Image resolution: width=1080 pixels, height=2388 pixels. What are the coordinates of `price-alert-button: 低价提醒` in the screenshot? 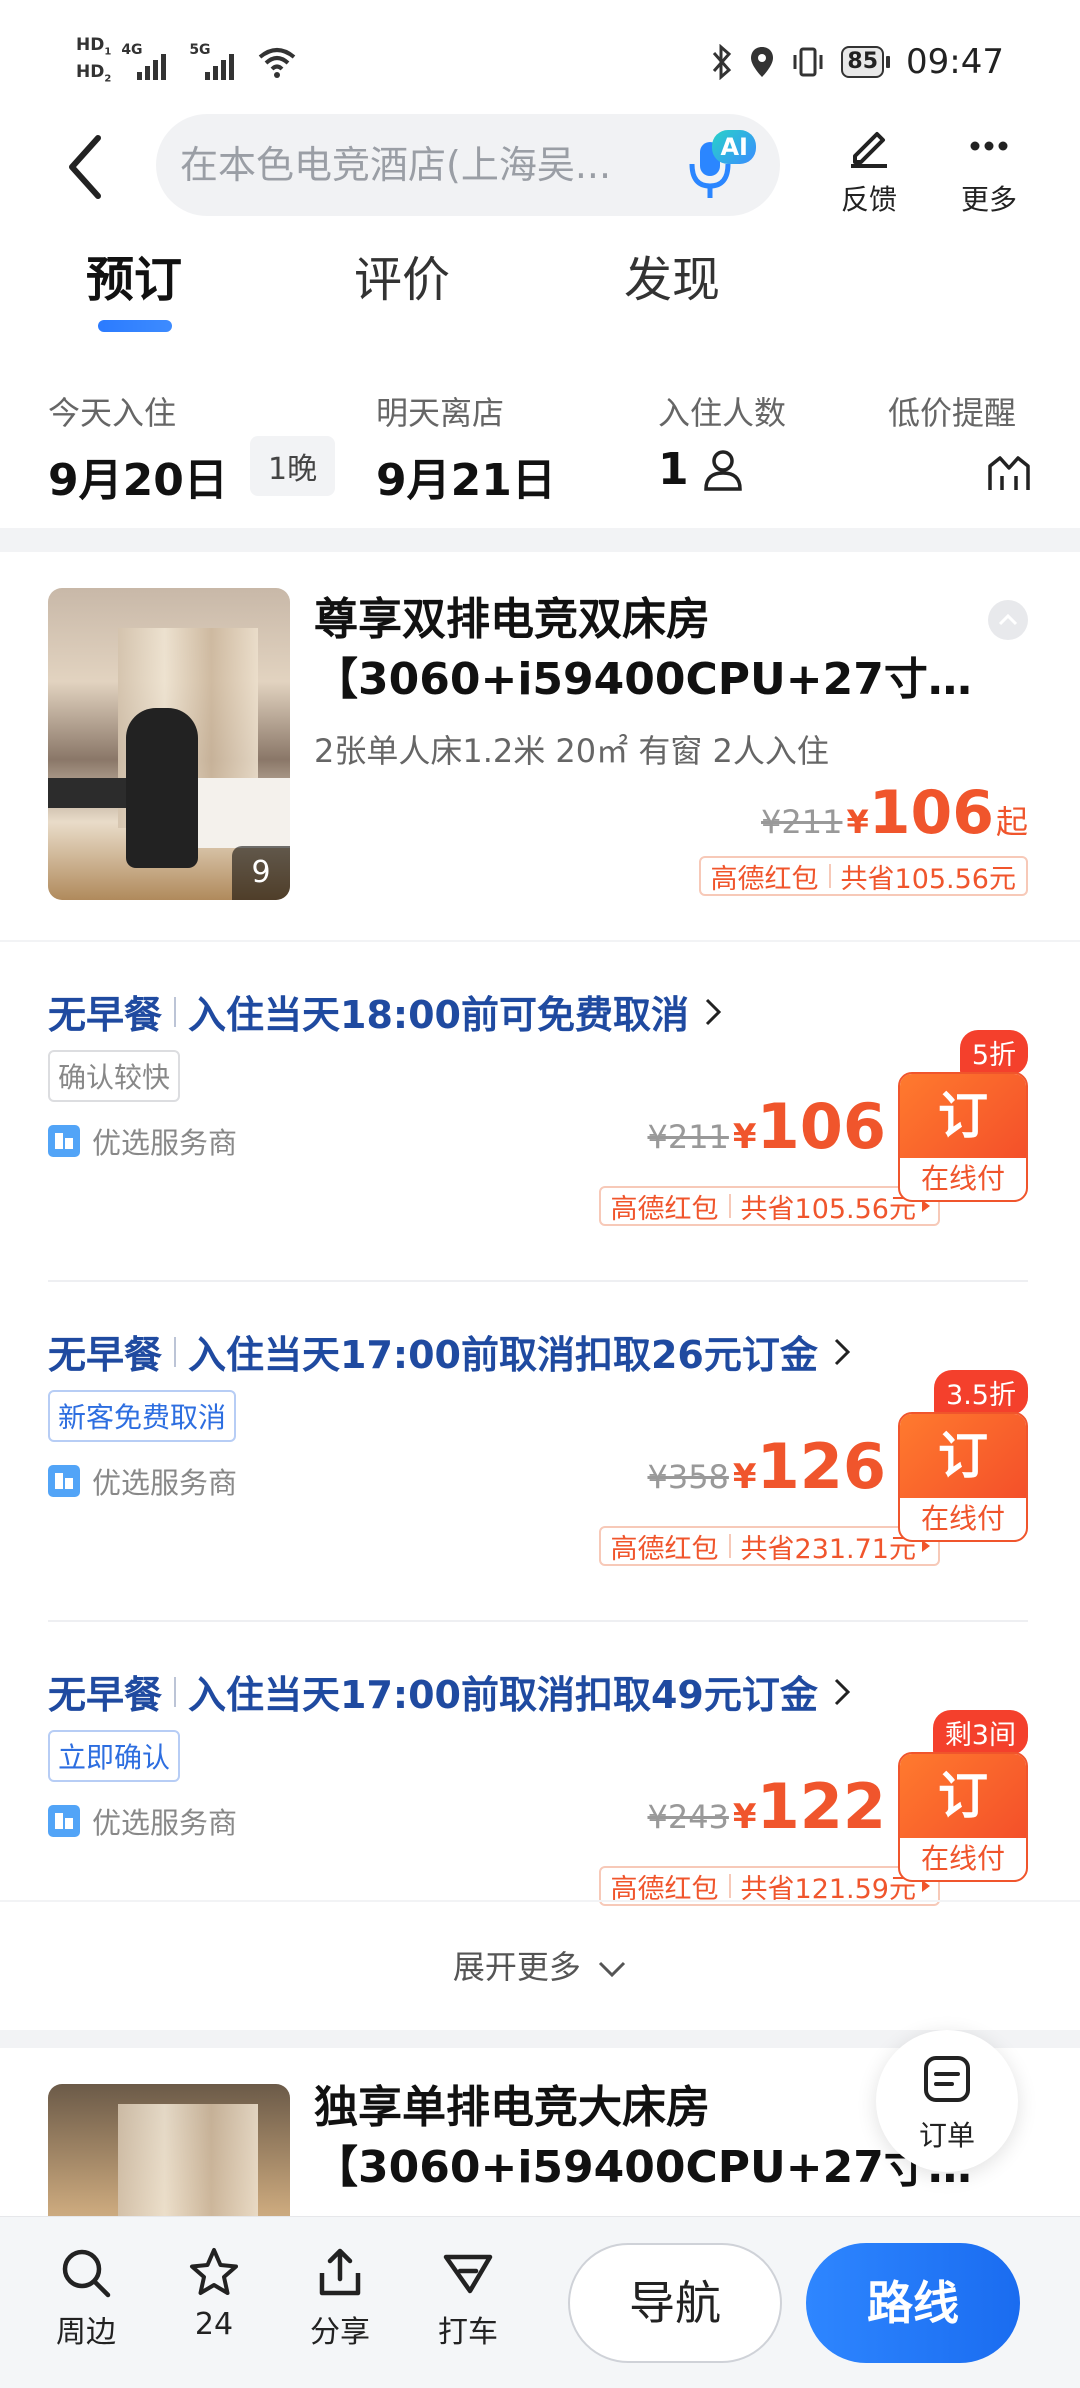 It's located at (959, 439).